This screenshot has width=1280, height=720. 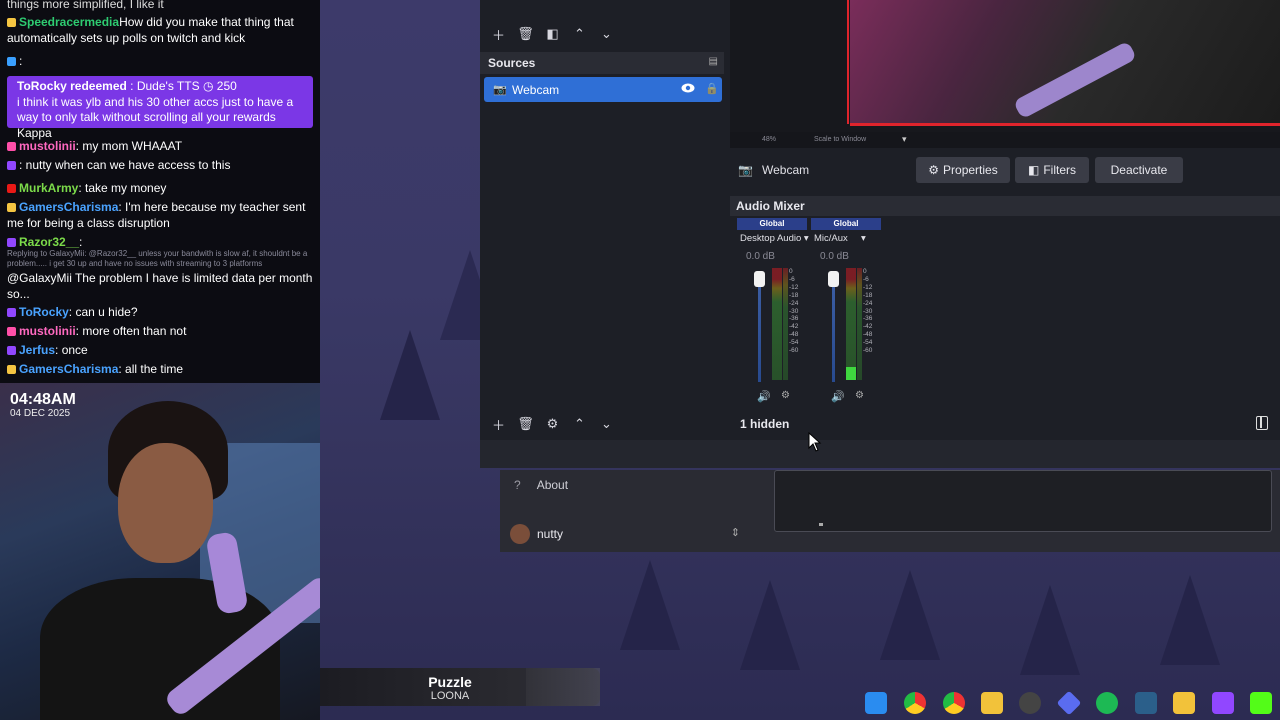 I want to click on eye-icon, so click(x=688, y=88).